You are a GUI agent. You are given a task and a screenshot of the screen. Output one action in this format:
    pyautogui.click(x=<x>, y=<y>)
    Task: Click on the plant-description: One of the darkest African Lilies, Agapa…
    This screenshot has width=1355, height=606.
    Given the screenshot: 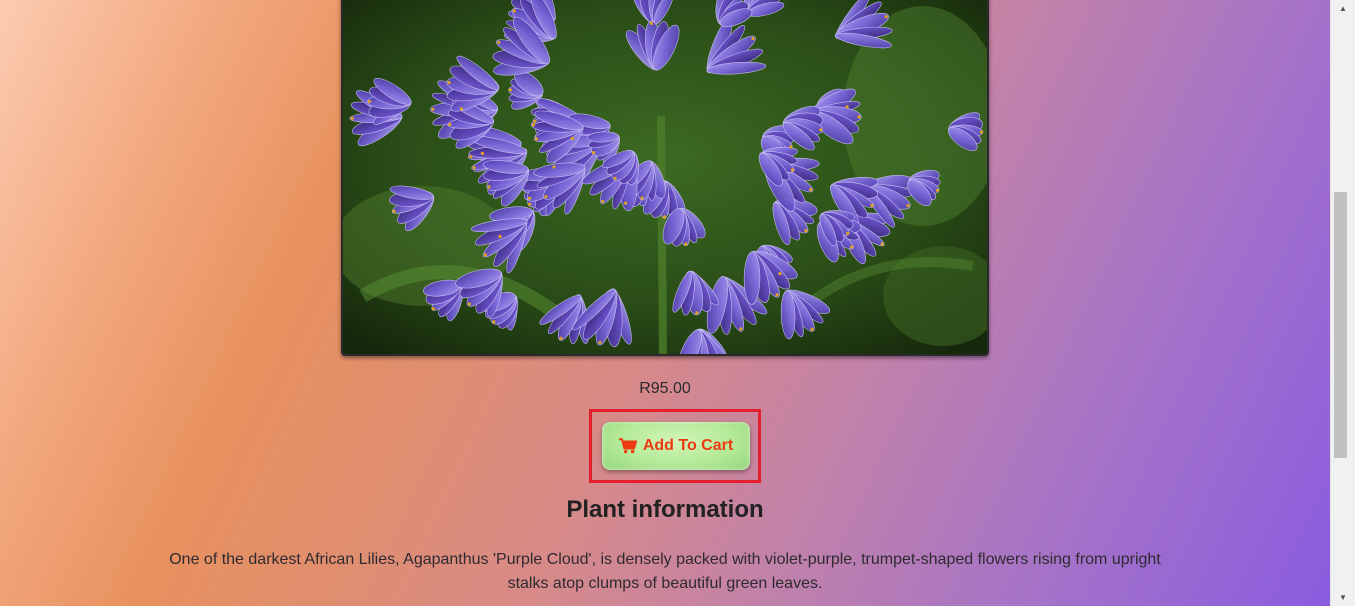 What is the action you would take?
    pyautogui.click(x=665, y=571)
    